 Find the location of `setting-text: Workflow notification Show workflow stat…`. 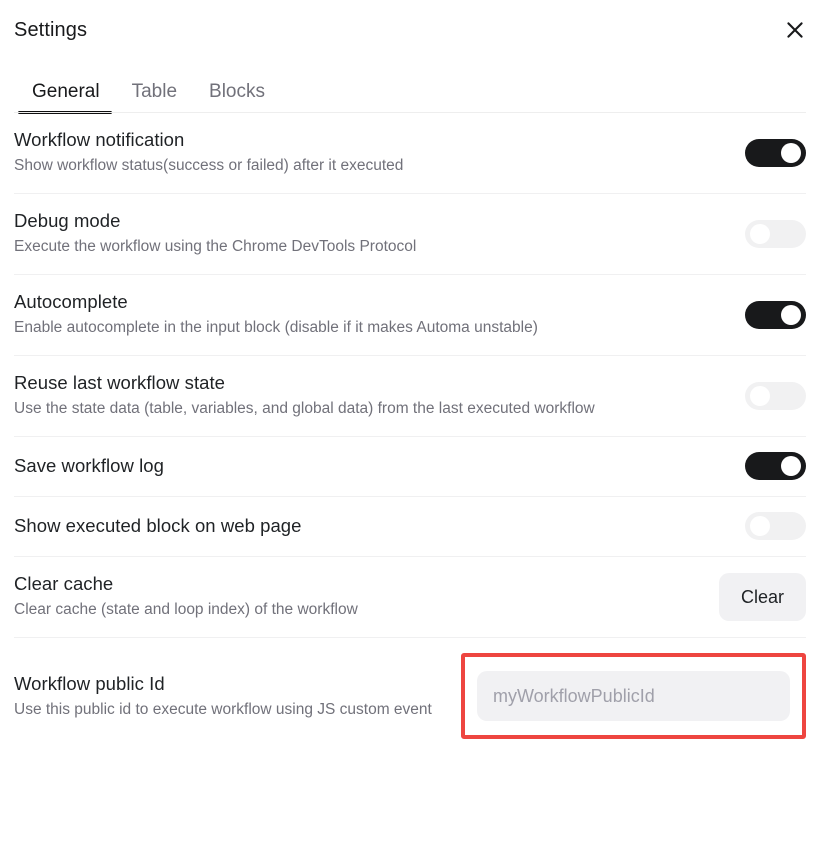

setting-text: Workflow notification Show workflow stat… is located at coordinates (371, 152).